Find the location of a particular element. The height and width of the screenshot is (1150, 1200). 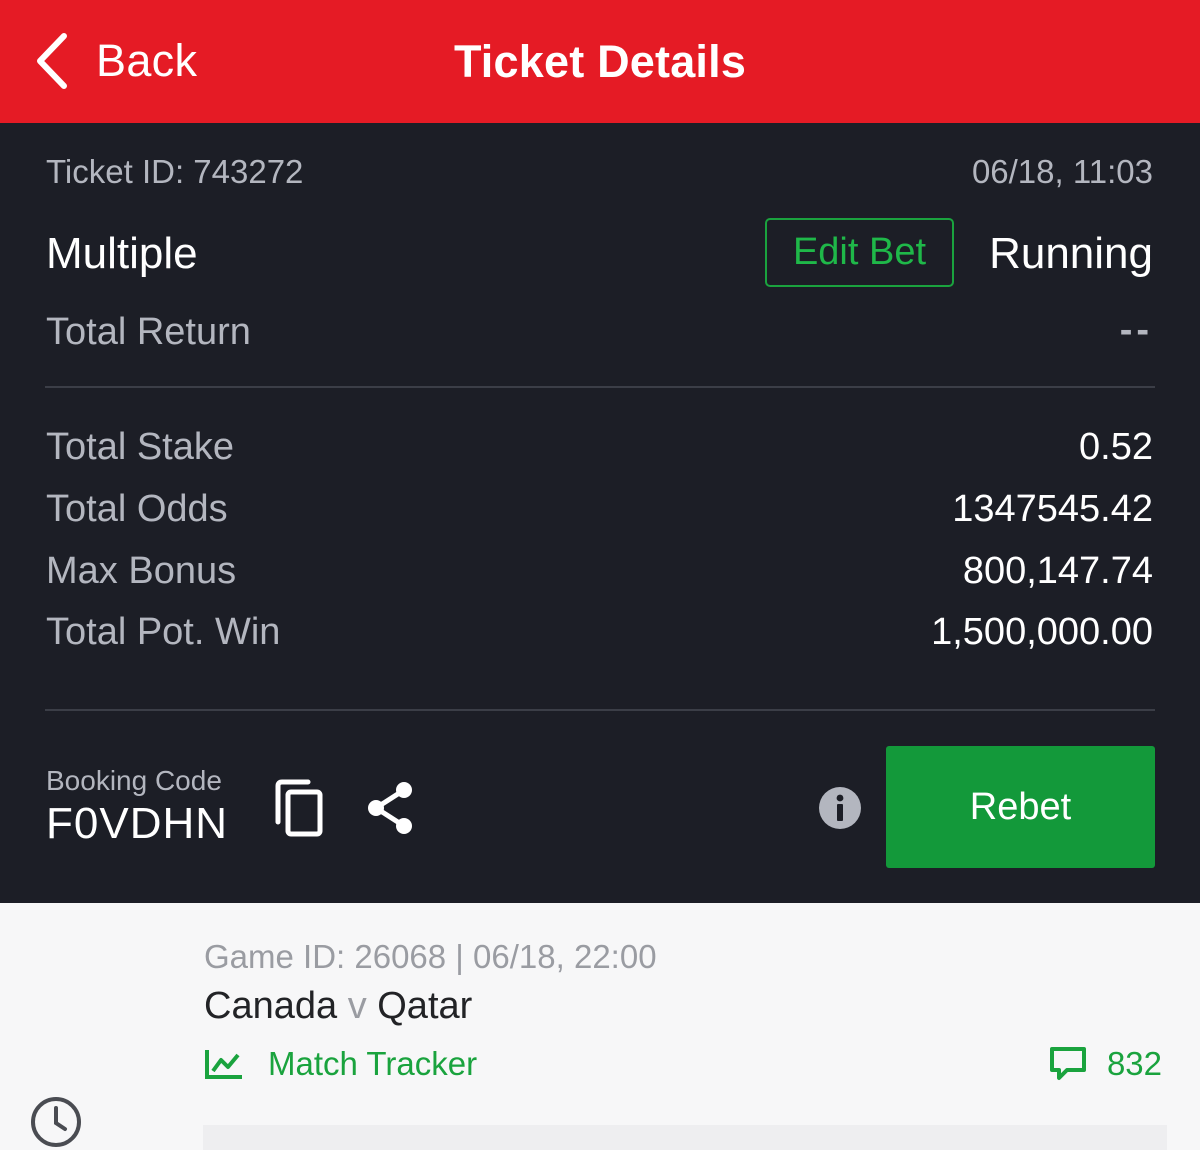

booking-code: F0VDHN is located at coordinates (137, 823).